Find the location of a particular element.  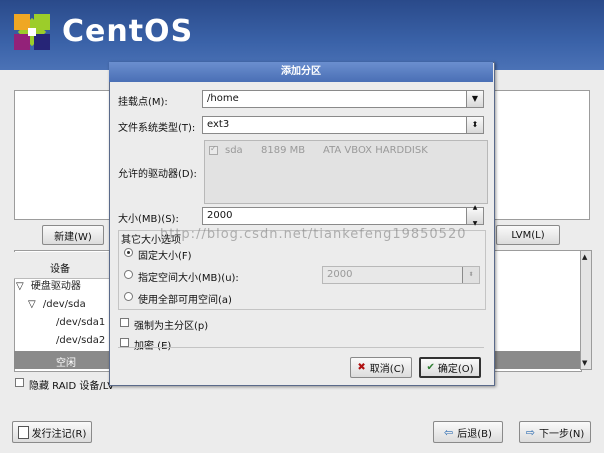

tree-scrollbar: ▲ ▼ is located at coordinates (586, 310).